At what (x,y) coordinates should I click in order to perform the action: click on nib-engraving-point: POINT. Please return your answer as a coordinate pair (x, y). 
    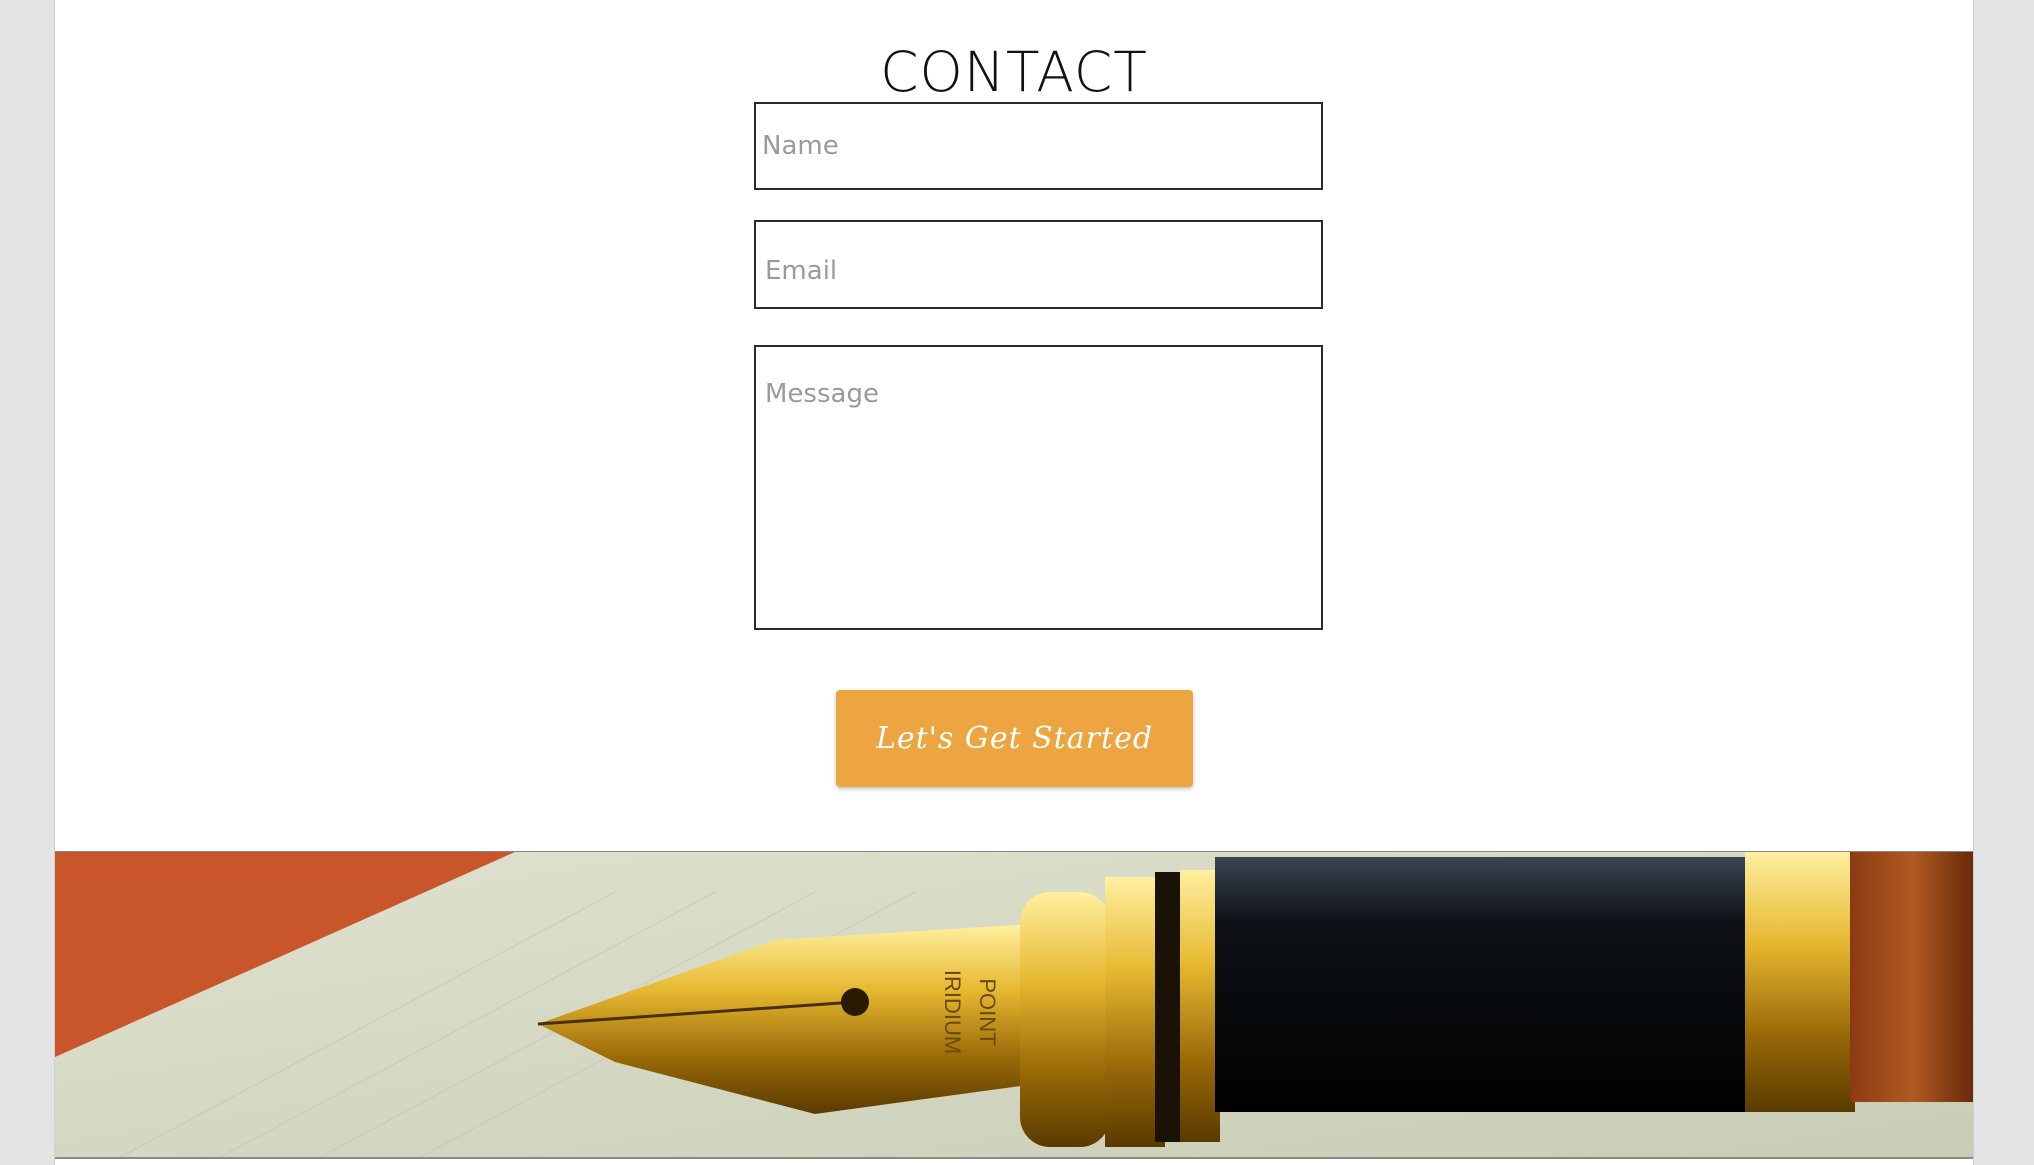
    Looking at the image, I should click on (987, 1011).